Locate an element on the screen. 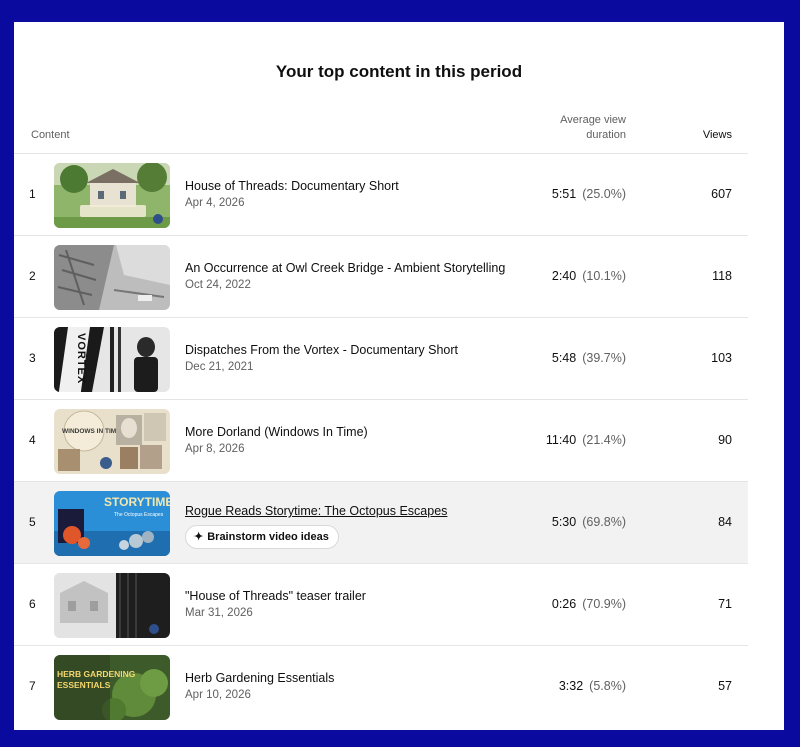  video-title: "House of Threads" teaser trailer is located at coordinates (275, 596).